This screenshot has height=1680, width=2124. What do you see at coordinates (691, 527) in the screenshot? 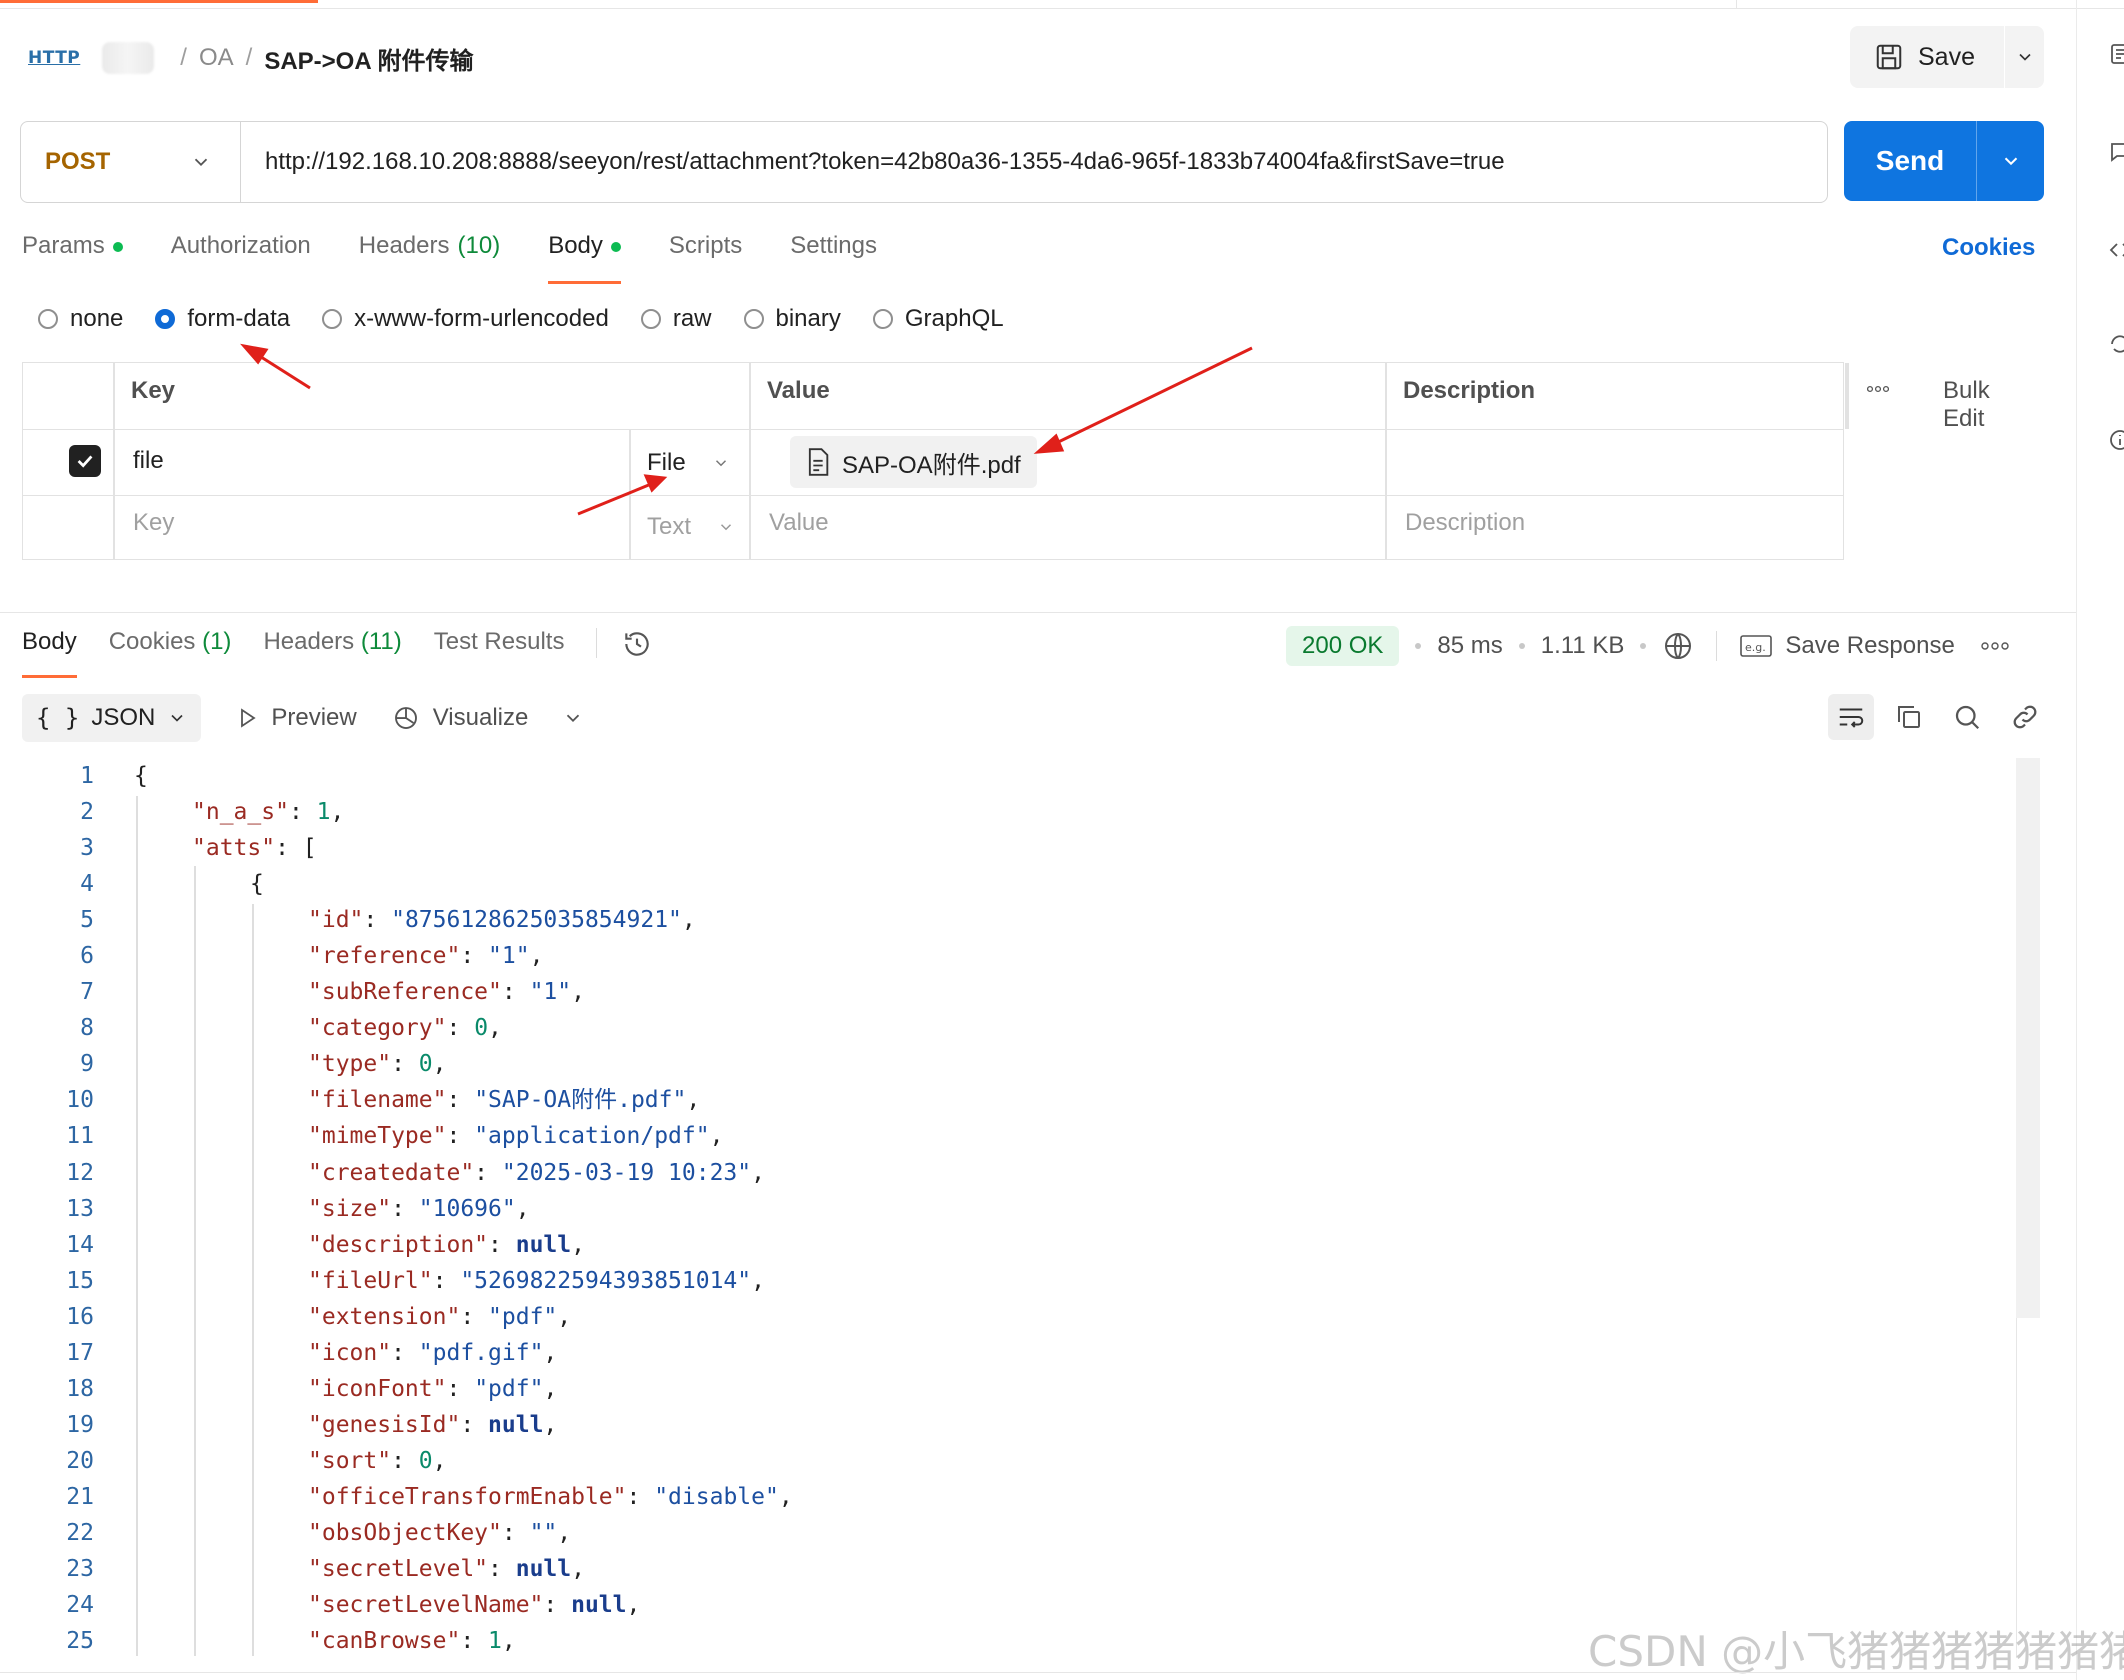
I see `new-key-type-select: Text` at bounding box center [691, 527].